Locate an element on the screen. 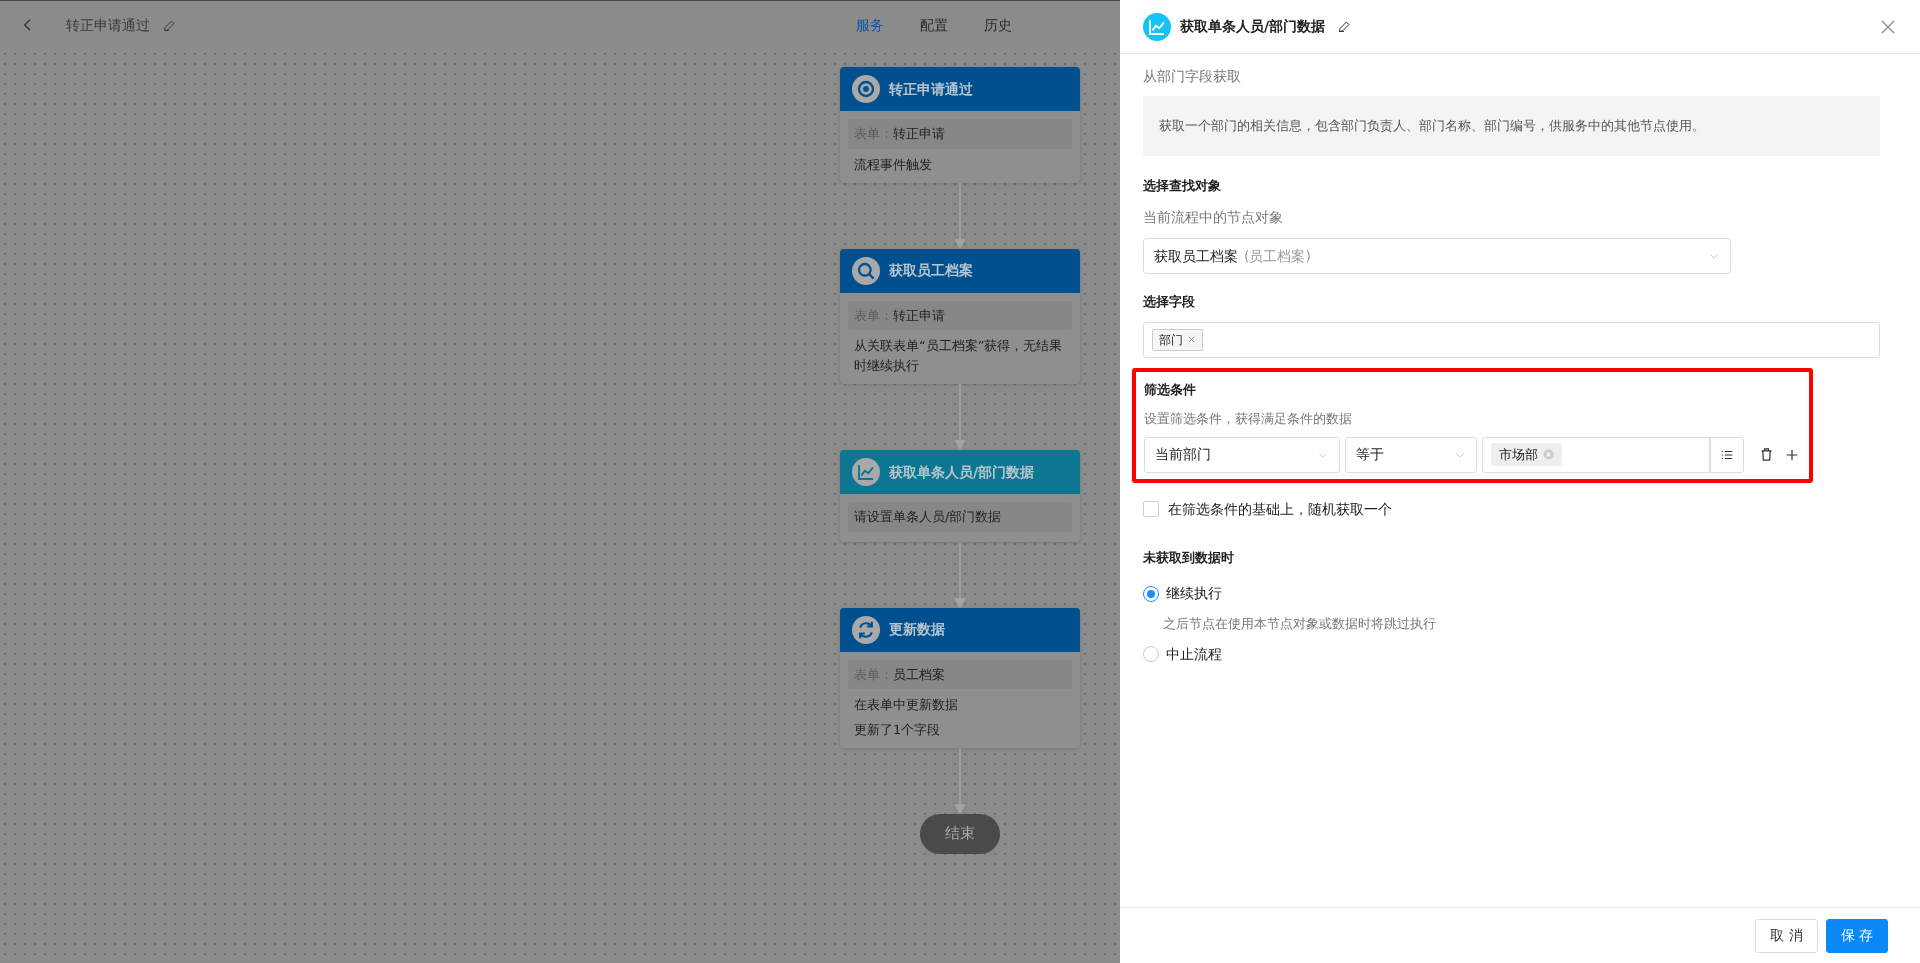 This screenshot has height=963, width=1920. section-title: 未获取到数据时 is located at coordinates (1189, 557).